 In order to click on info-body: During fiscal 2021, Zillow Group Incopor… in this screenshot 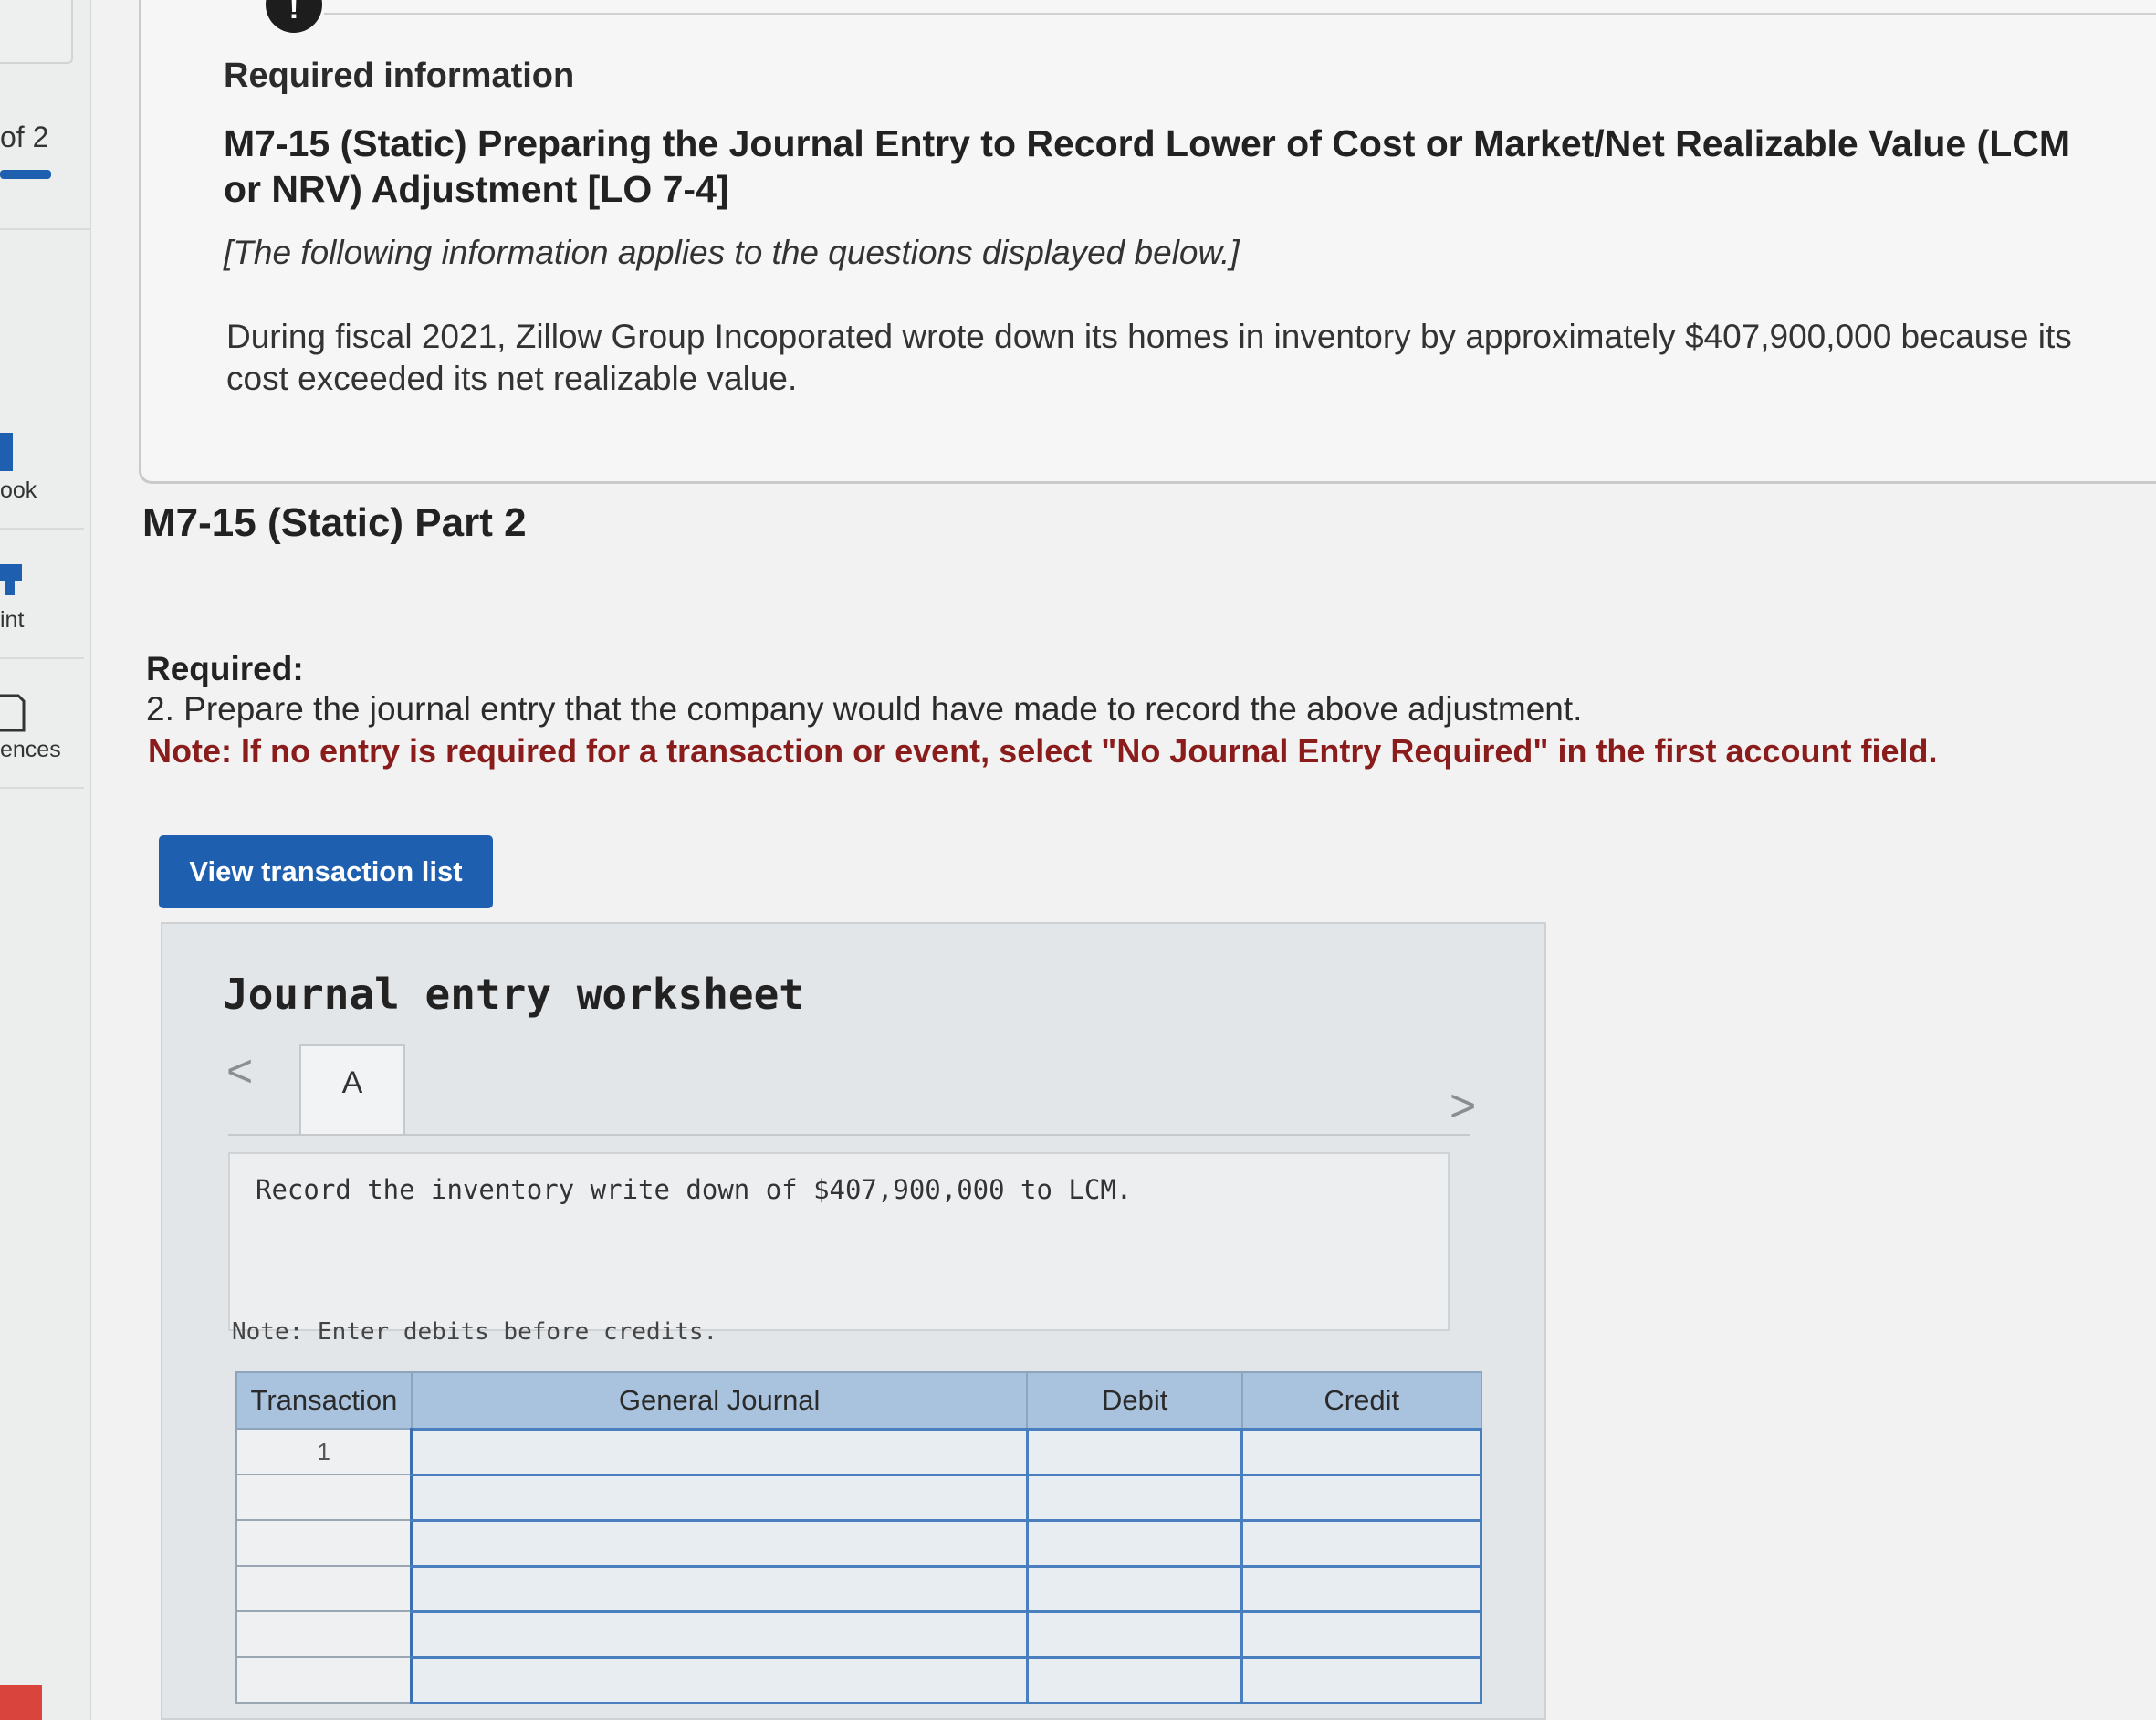, I will do `click(1149, 357)`.